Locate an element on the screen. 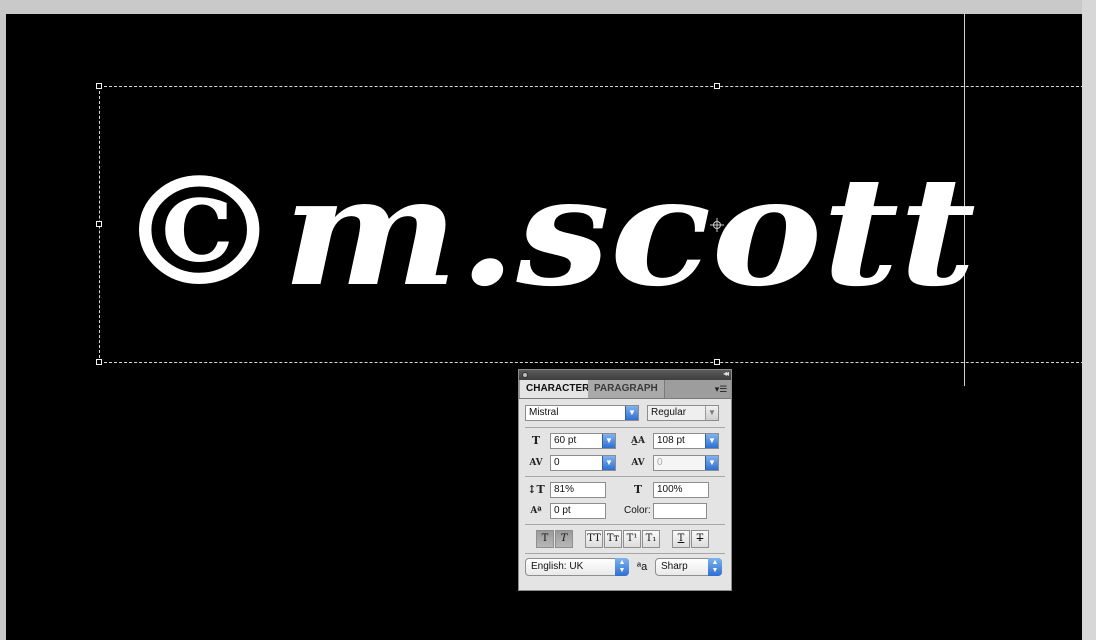  faux-bold-button: T is located at coordinates (545, 539).